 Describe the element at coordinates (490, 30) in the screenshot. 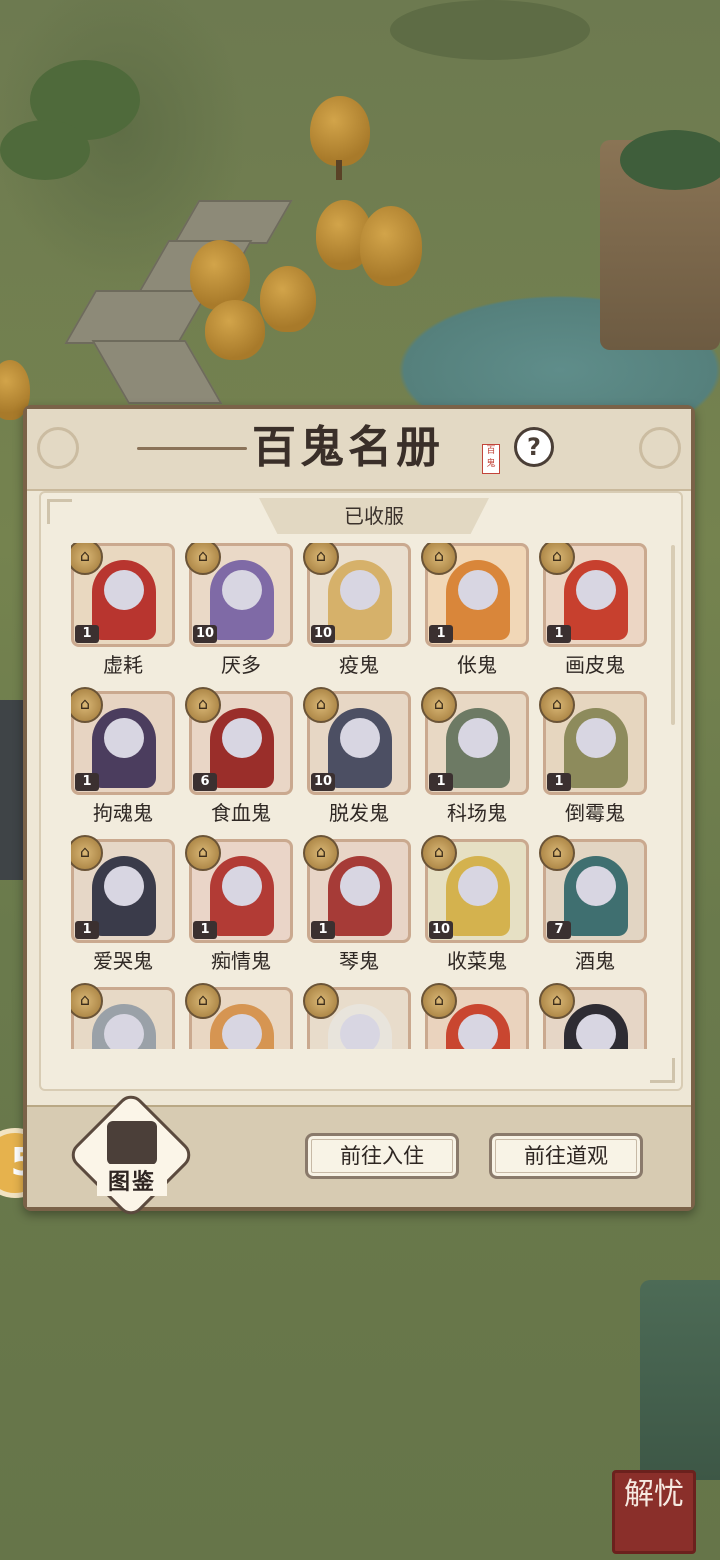

I see `village` at that location.